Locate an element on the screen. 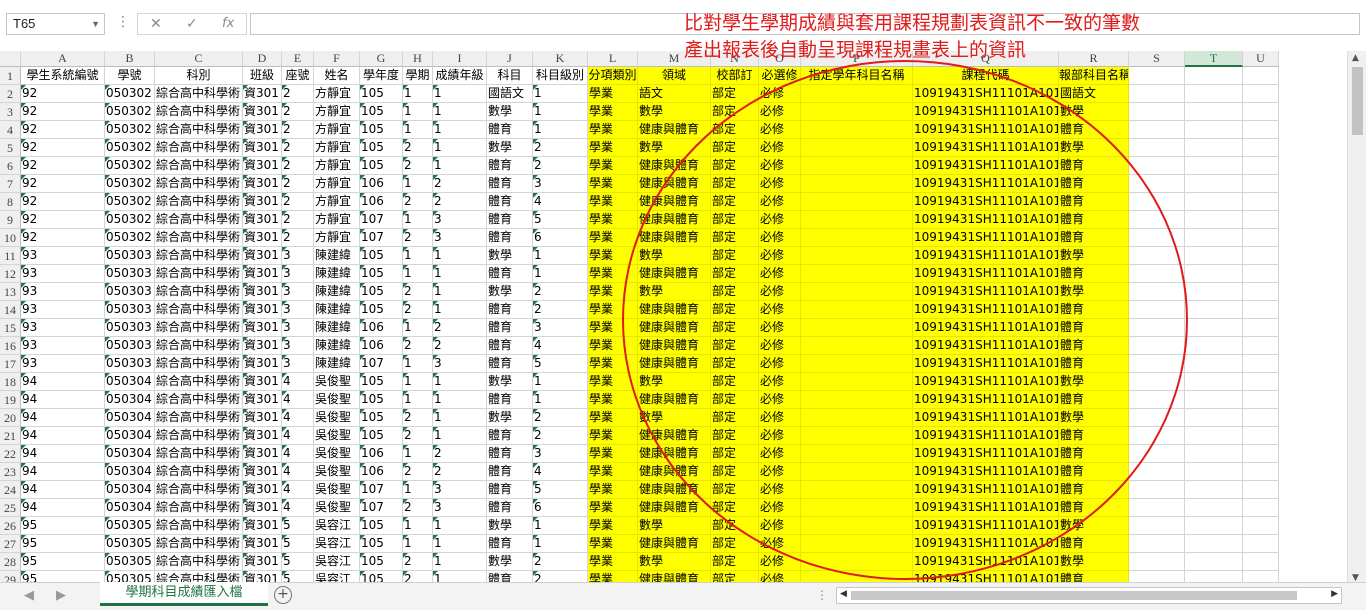 The image size is (1366, 610). table-cell: 6 is located at coordinates (560, 508).